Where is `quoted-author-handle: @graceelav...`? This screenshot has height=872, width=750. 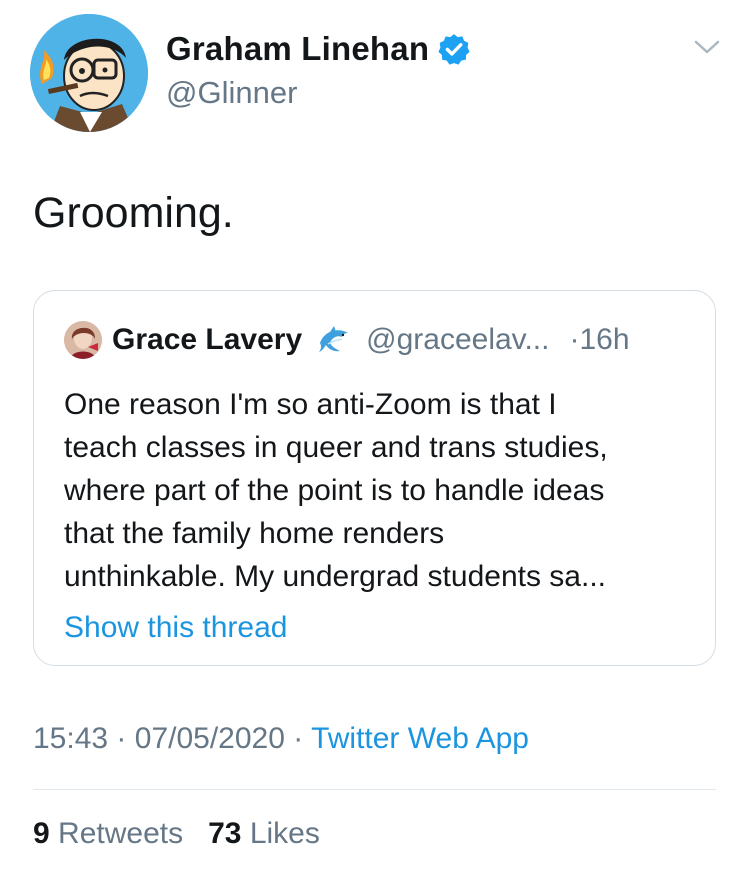 quoted-author-handle: @graceelav... is located at coordinates (457, 340).